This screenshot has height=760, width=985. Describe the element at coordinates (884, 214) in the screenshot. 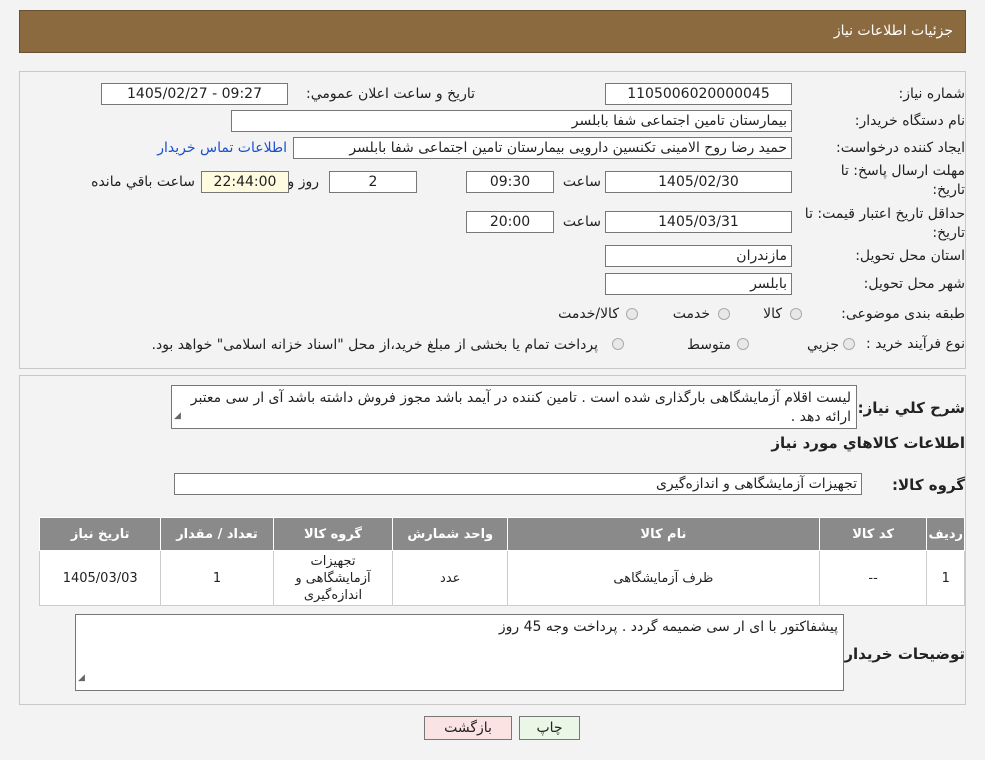

I see `validity-label: حداقل تاریخ اعتبار قیمت: تا` at that location.